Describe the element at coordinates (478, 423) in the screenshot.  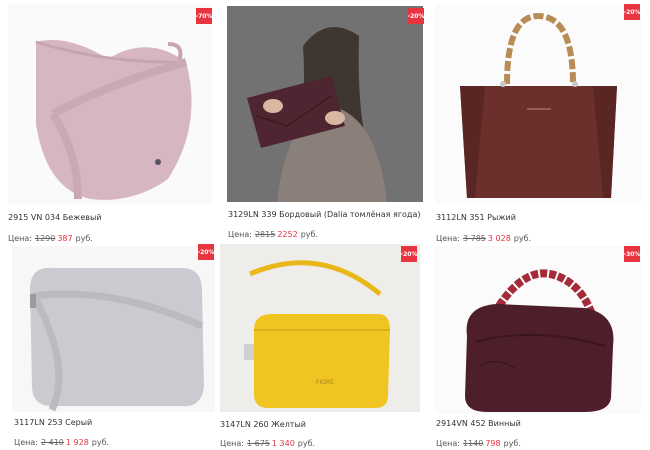
I see `product-name: 2914VN 452 Винный` at that location.